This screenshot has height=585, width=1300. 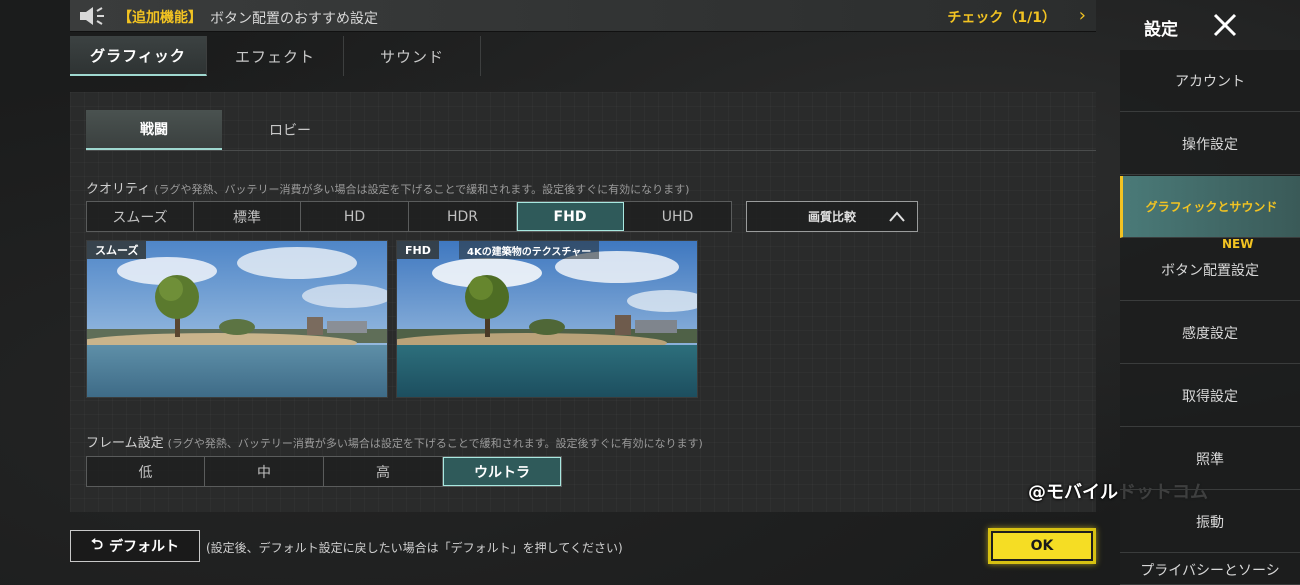 I want to click on tab-effects: エフェクト, so click(x=275, y=56).